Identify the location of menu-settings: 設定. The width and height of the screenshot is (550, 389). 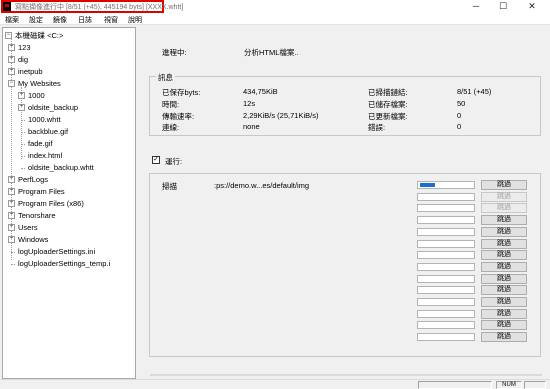
(36, 20).